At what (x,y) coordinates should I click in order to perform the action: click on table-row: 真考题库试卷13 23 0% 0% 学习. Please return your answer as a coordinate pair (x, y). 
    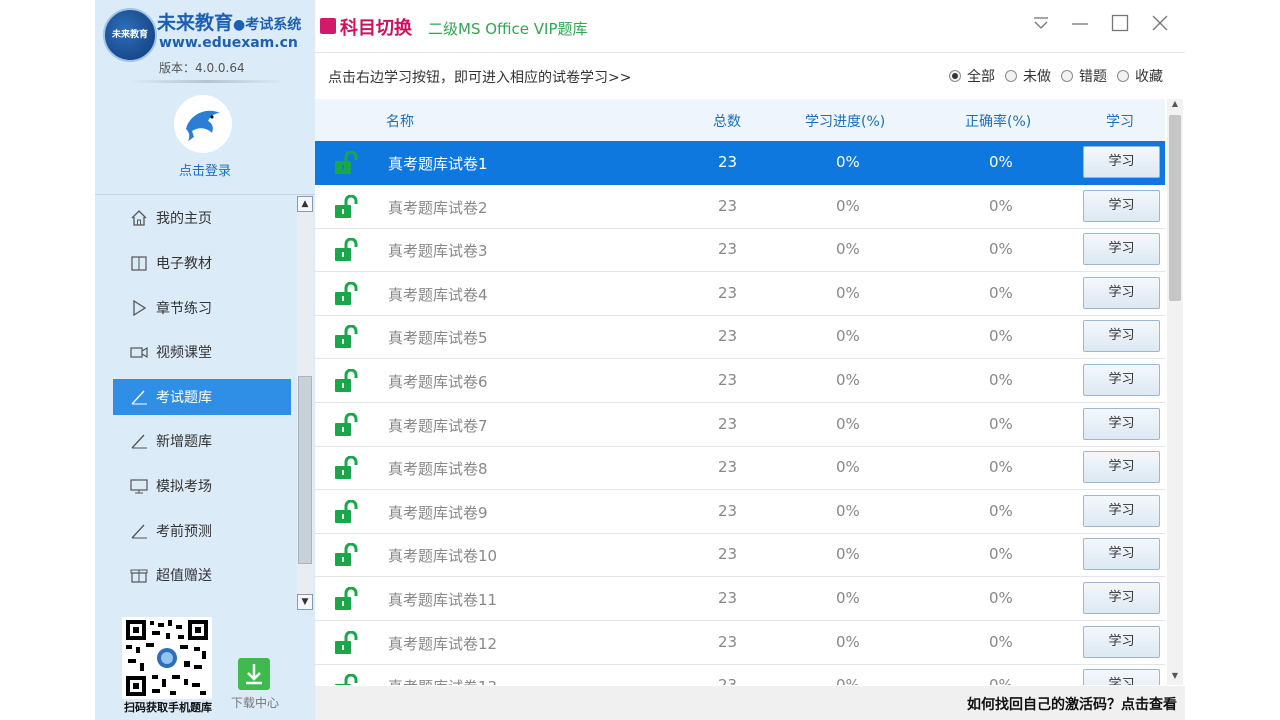
    Looking at the image, I should click on (740, 674).